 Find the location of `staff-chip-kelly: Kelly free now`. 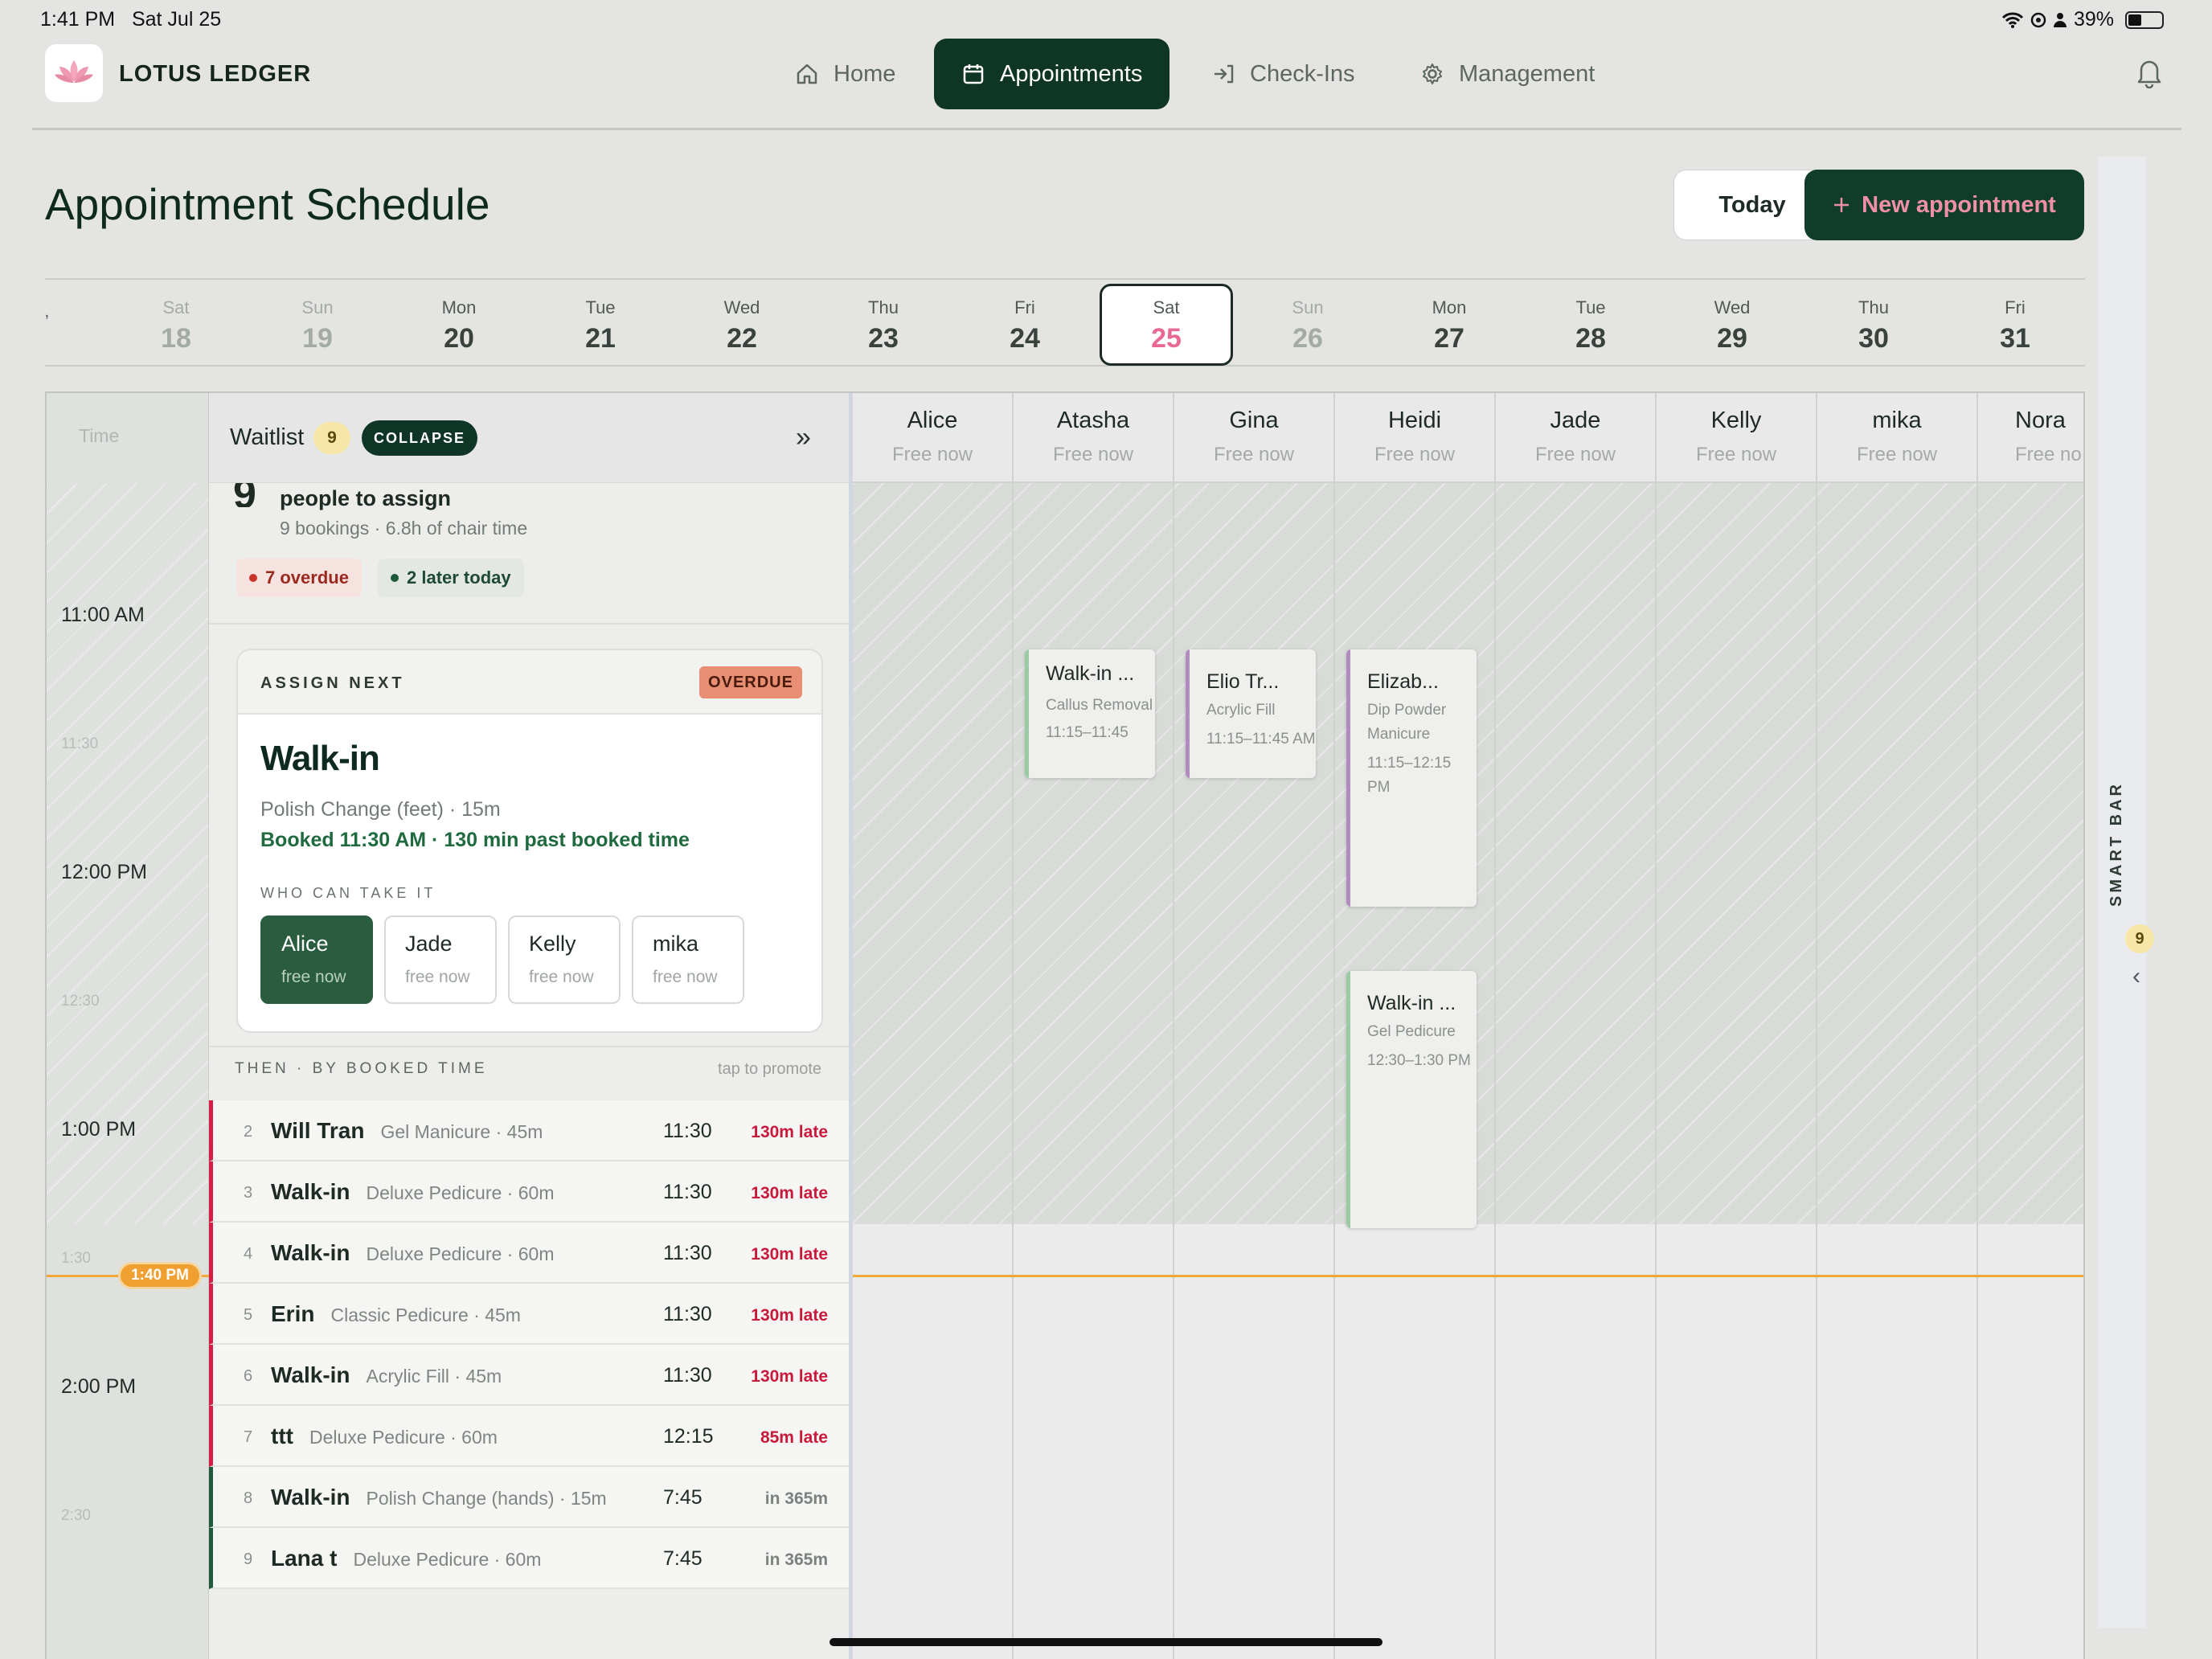

staff-chip-kelly: Kelly free now is located at coordinates (564, 960).